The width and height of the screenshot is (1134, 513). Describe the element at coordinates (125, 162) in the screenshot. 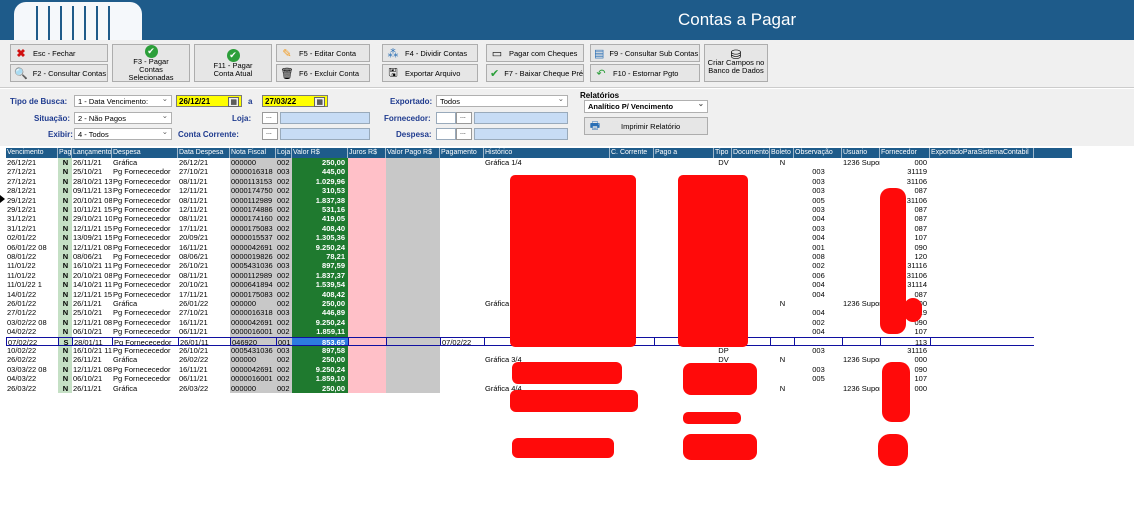

I see `table-cell: Gráfica` at that location.